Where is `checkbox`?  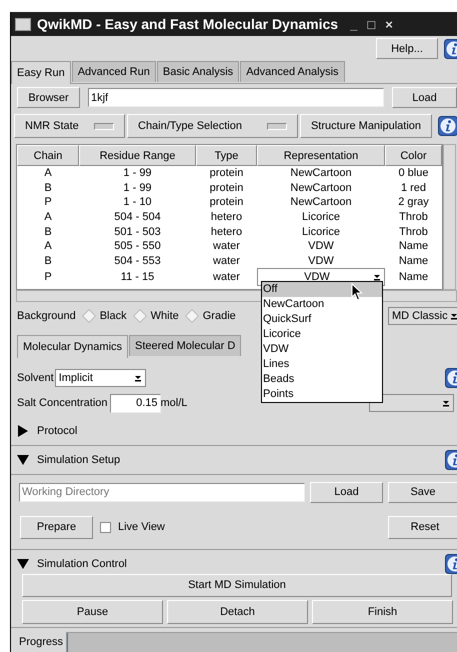 checkbox is located at coordinates (105, 527).